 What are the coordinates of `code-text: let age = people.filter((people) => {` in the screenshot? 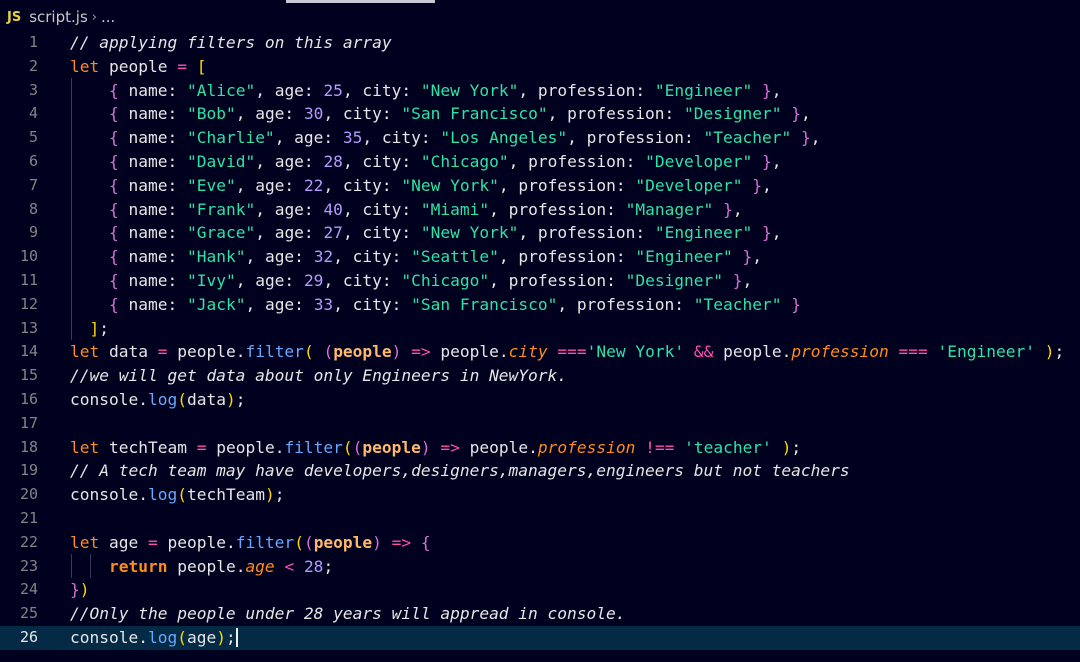 It's located at (250, 543).